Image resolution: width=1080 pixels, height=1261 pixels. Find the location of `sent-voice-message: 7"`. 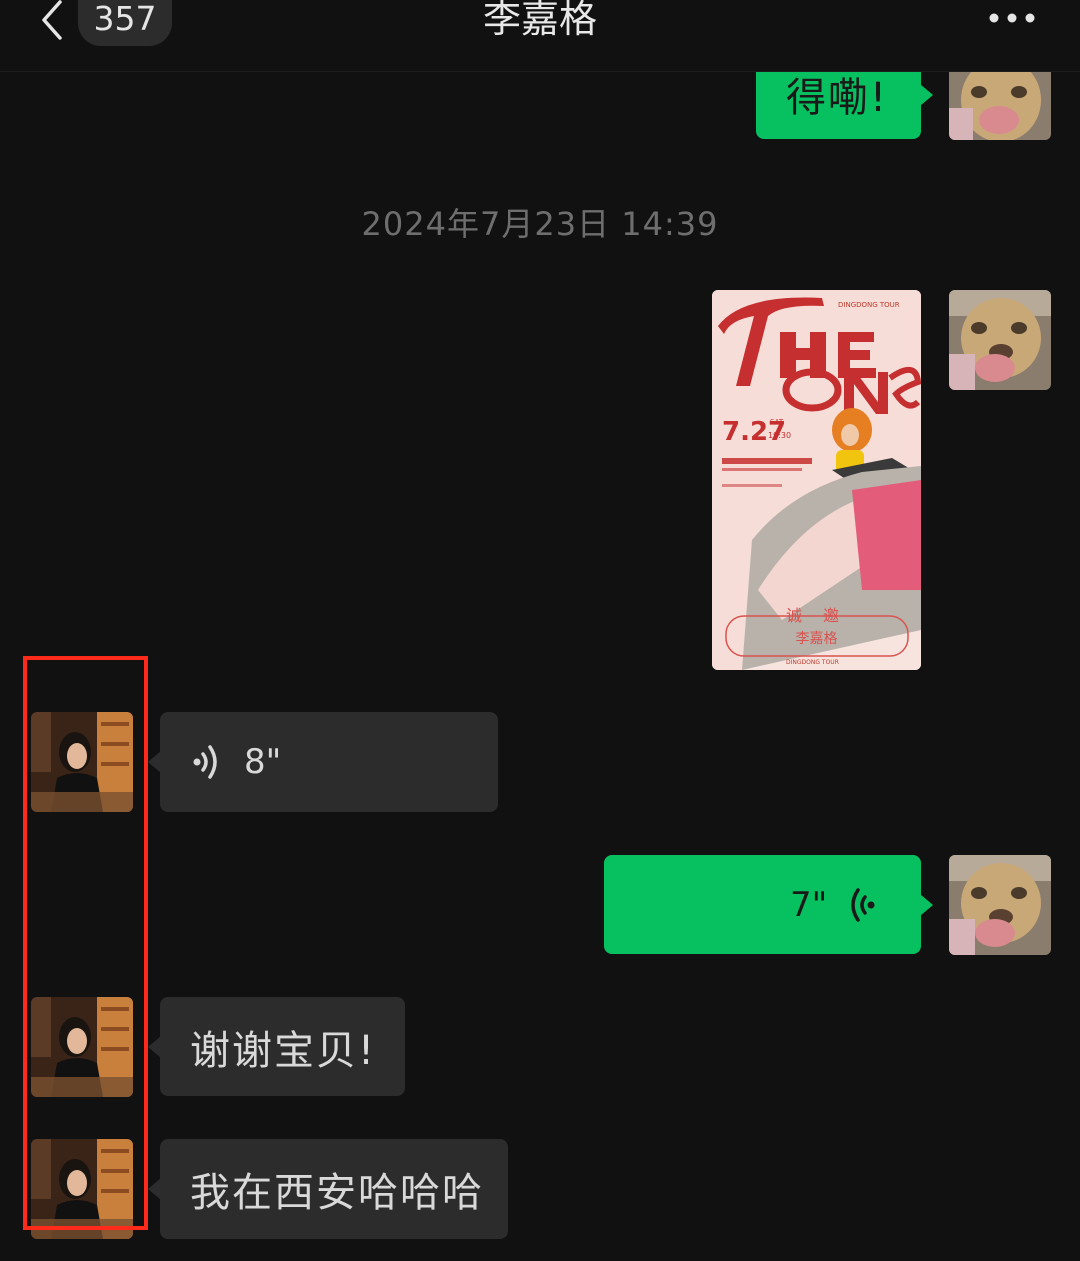

sent-voice-message: 7" is located at coordinates (768, 904).